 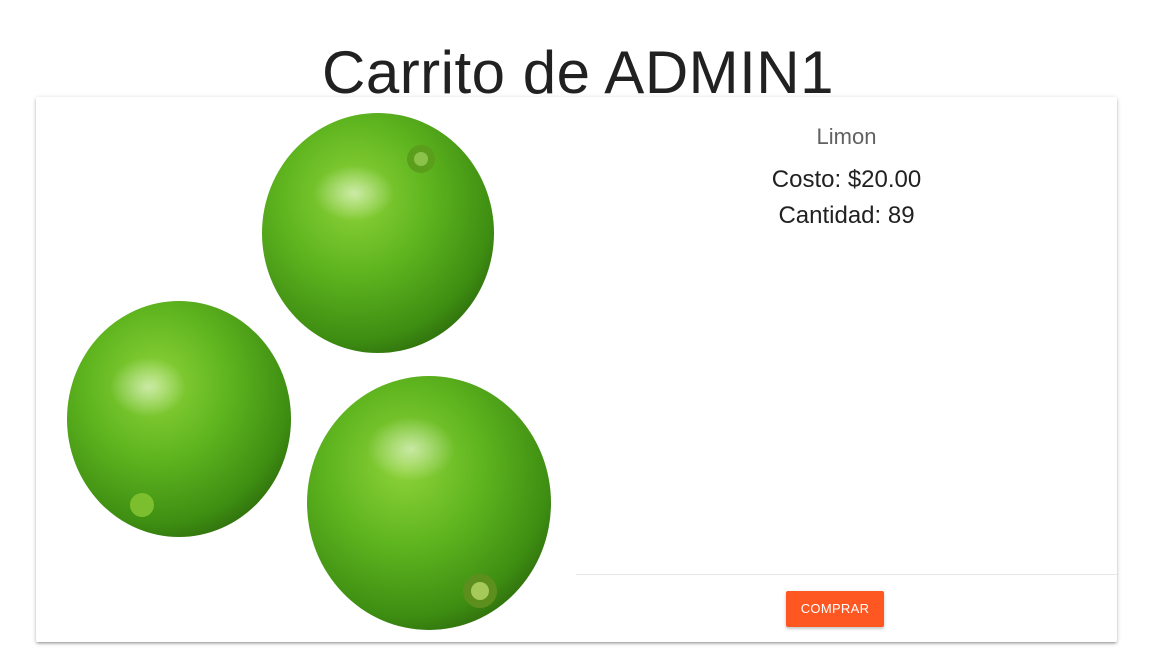 I want to click on lime-right, so click(x=429, y=503).